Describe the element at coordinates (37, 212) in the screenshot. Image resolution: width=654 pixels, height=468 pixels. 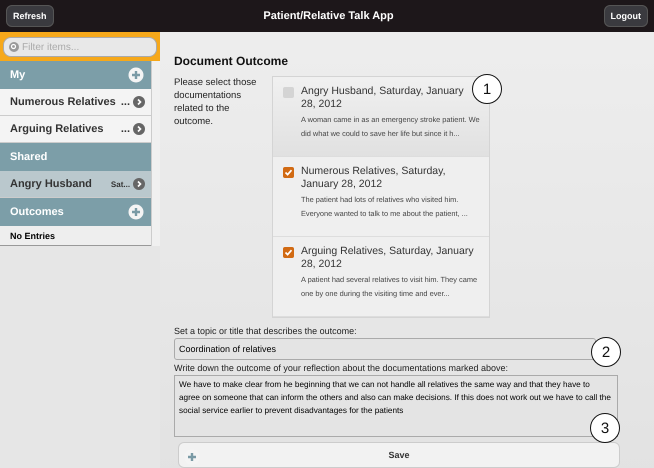
I see `section-title: Outcomes` at that location.